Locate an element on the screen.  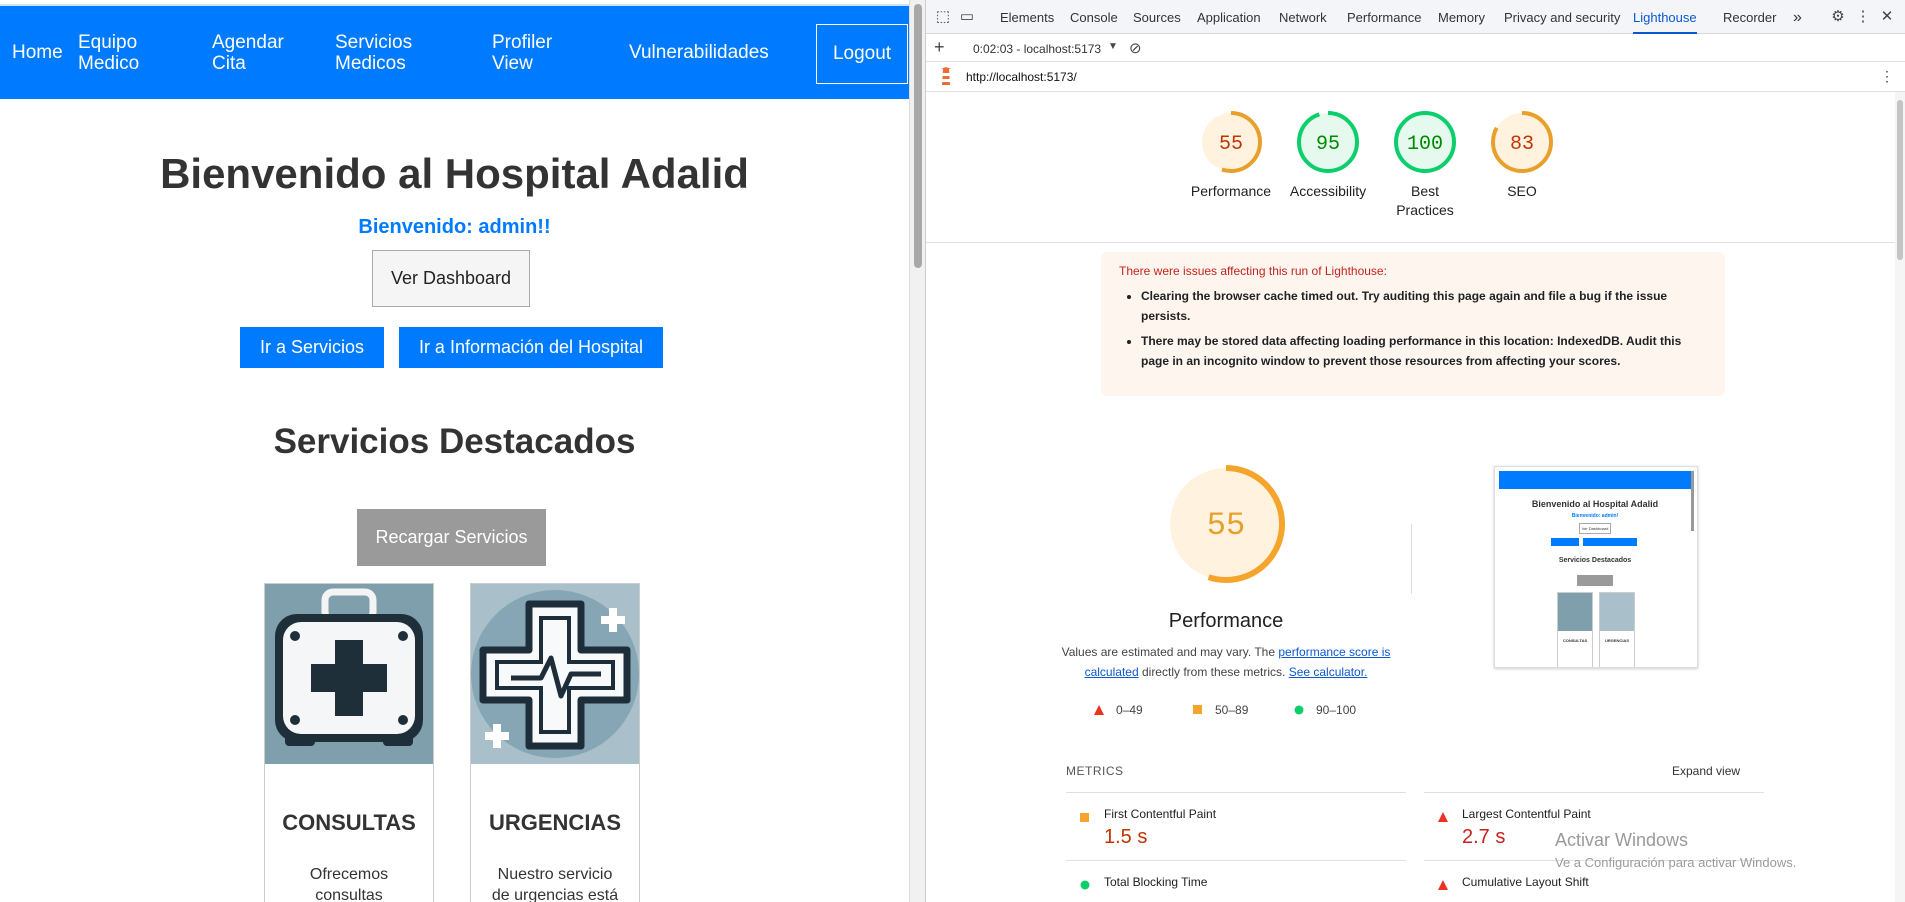
performance-title: Performance is located at coordinates (1226, 621).